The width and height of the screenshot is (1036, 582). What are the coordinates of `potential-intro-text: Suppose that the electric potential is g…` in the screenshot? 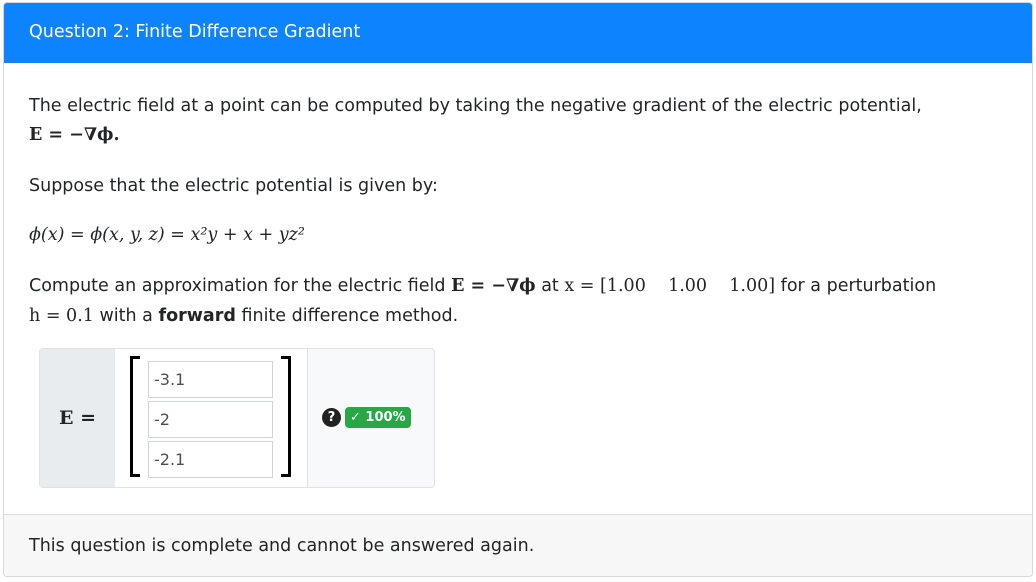 It's located at (233, 186).